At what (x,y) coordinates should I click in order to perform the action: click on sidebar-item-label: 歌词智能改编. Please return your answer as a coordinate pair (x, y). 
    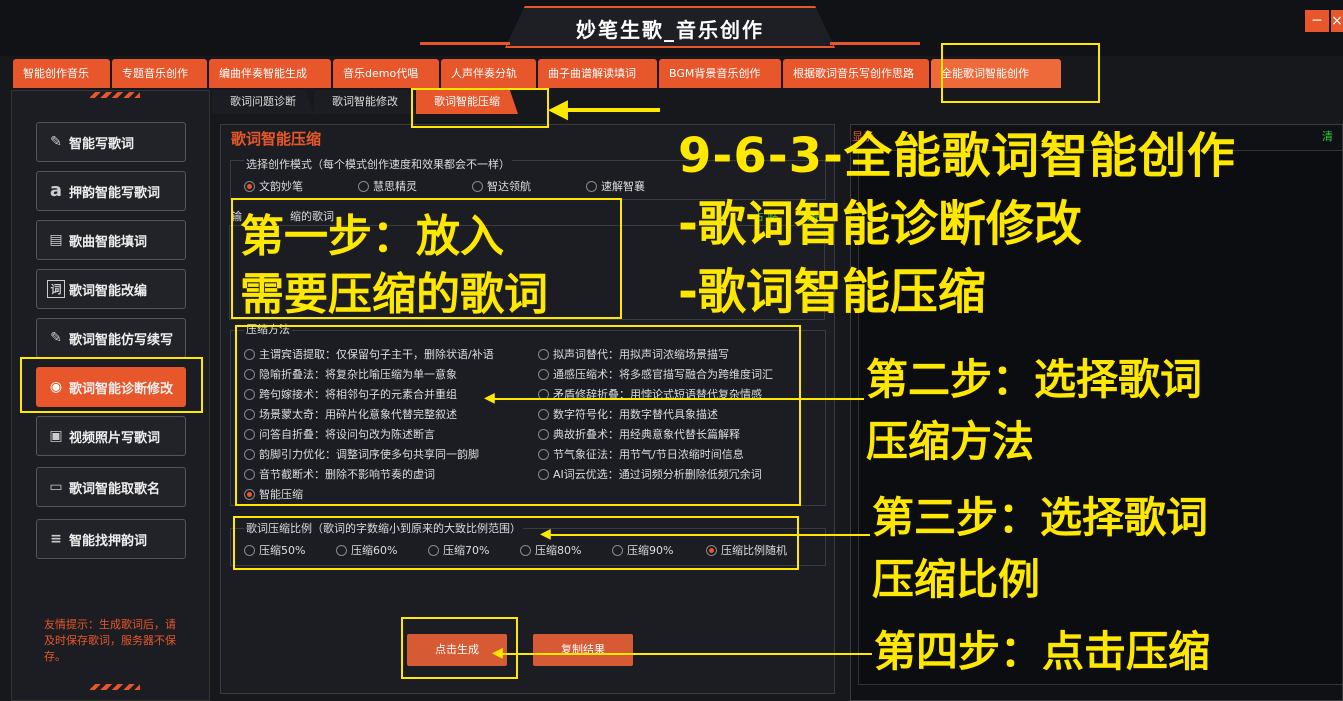
    Looking at the image, I should click on (108, 291).